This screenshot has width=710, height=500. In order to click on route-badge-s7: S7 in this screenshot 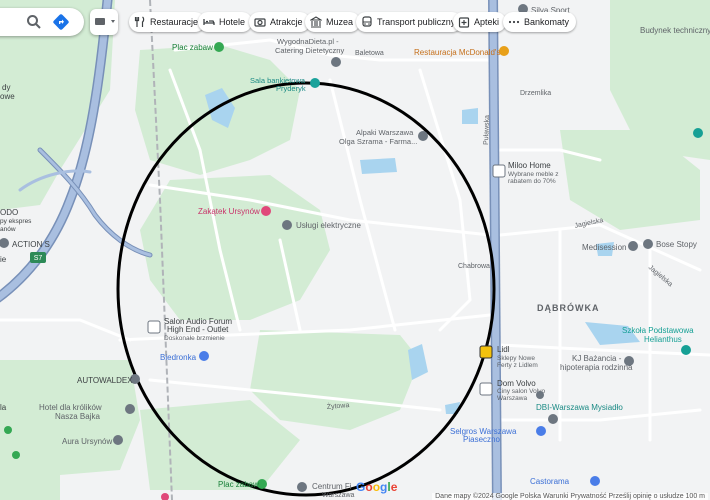, I will do `click(38, 257)`.